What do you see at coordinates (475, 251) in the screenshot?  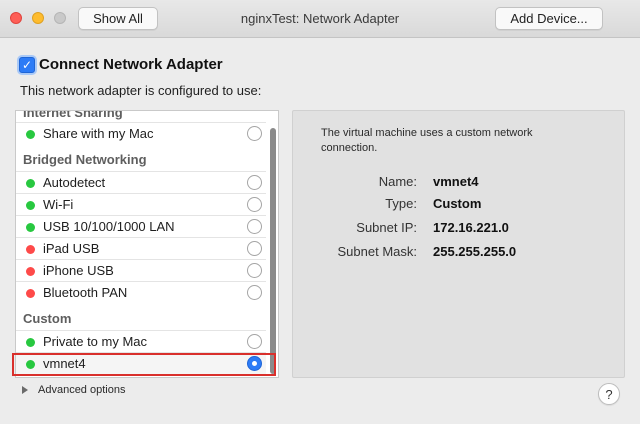 I see `detail-subnet-mask-value: 255.255.255.0` at bounding box center [475, 251].